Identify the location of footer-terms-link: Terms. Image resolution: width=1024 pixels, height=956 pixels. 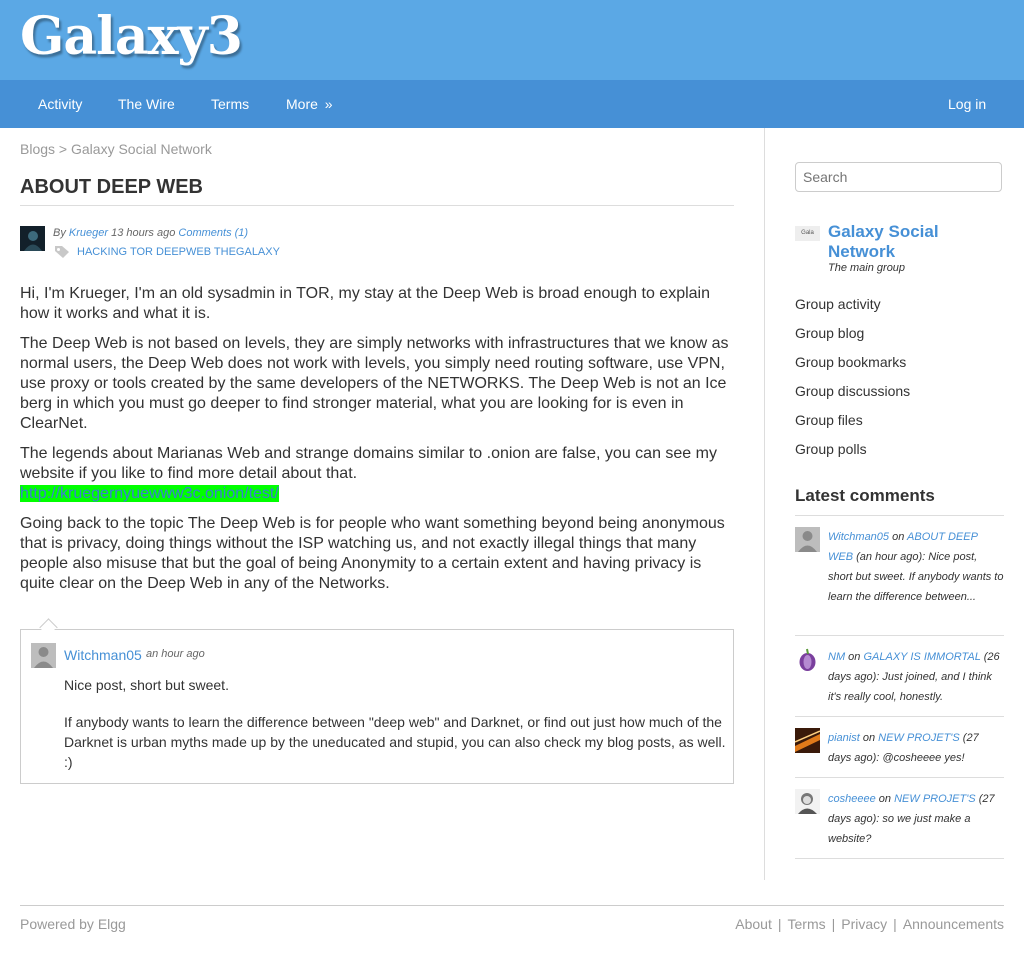
(807, 924).